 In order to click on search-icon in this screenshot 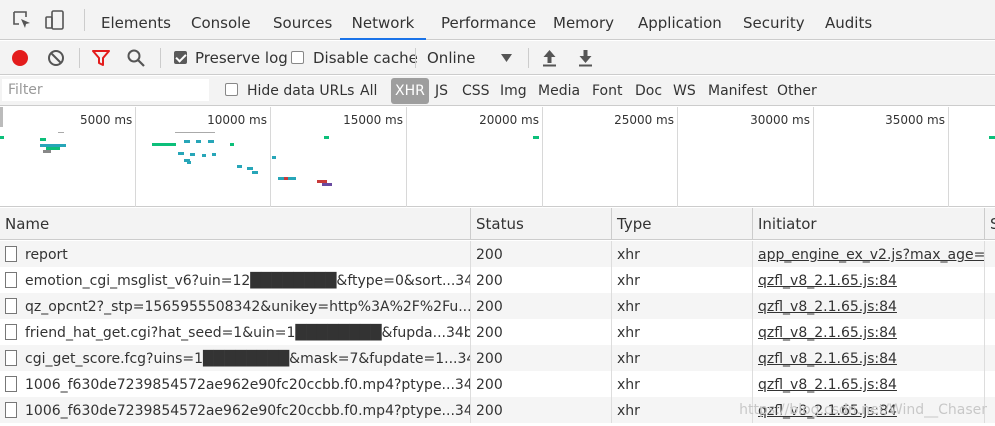, I will do `click(136, 58)`.